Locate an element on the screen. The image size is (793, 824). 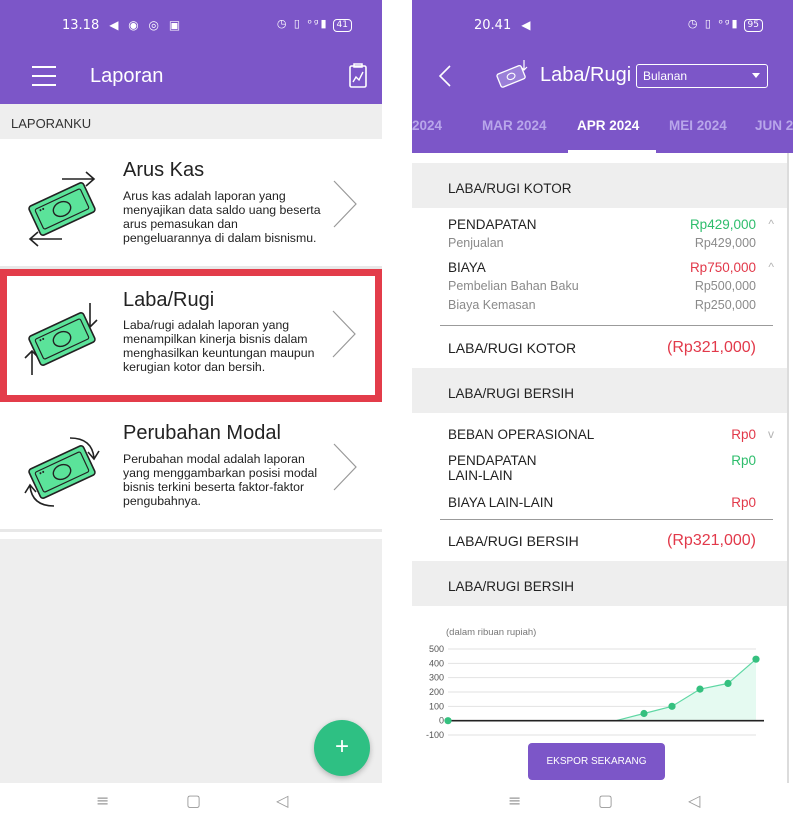
back-arrow-icon is located at coordinates (445, 76).